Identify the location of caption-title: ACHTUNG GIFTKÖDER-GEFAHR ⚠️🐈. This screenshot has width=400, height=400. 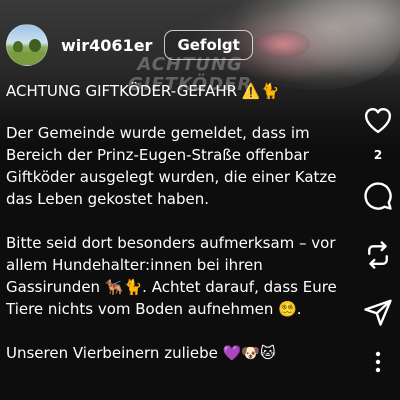
(143, 91).